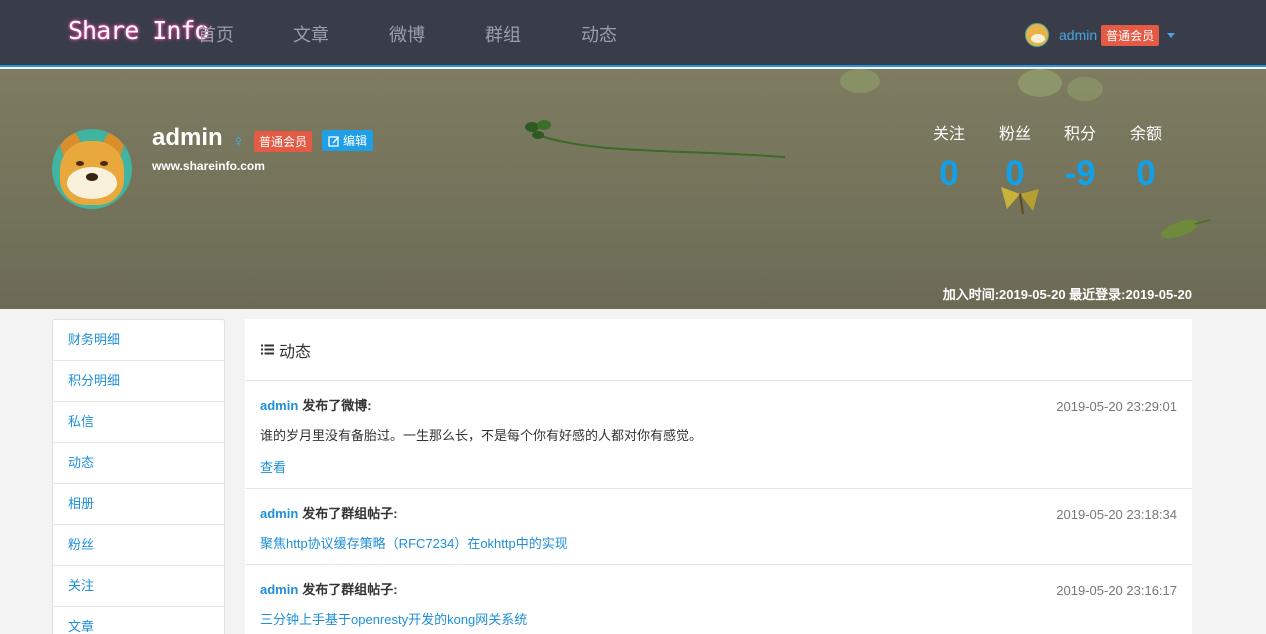  I want to click on nav-item-home: 首页, so click(216, 34).